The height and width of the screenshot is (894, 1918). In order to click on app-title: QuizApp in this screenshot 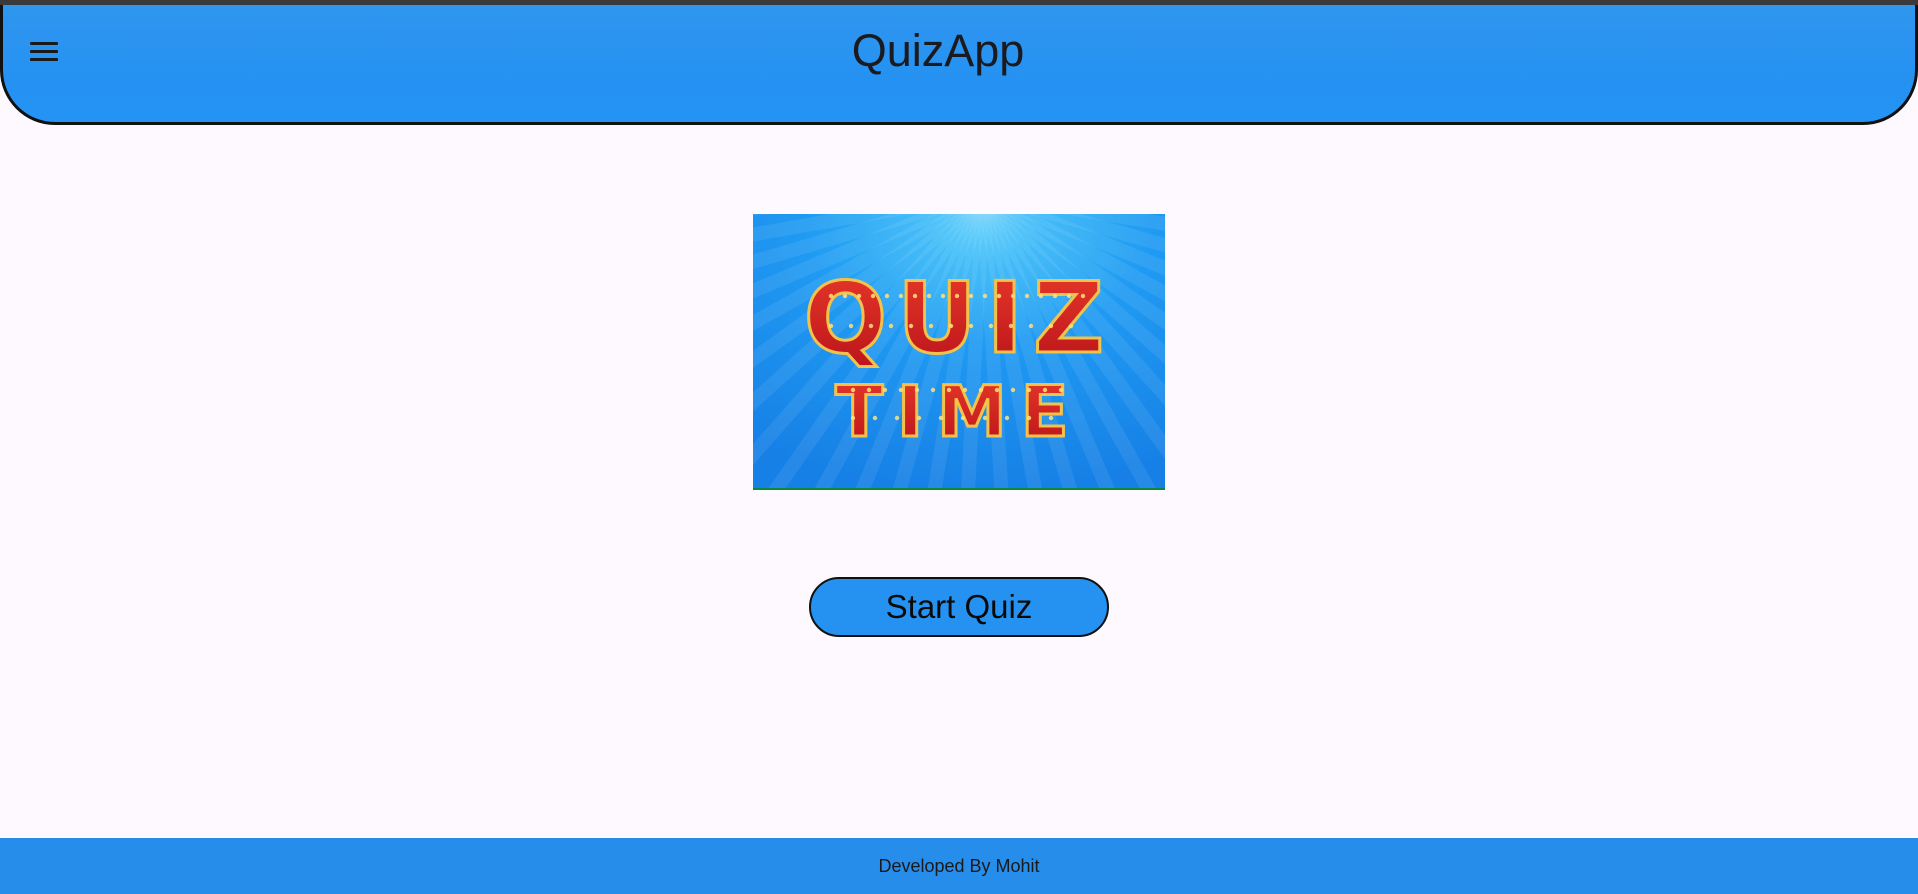, I will do `click(938, 50)`.